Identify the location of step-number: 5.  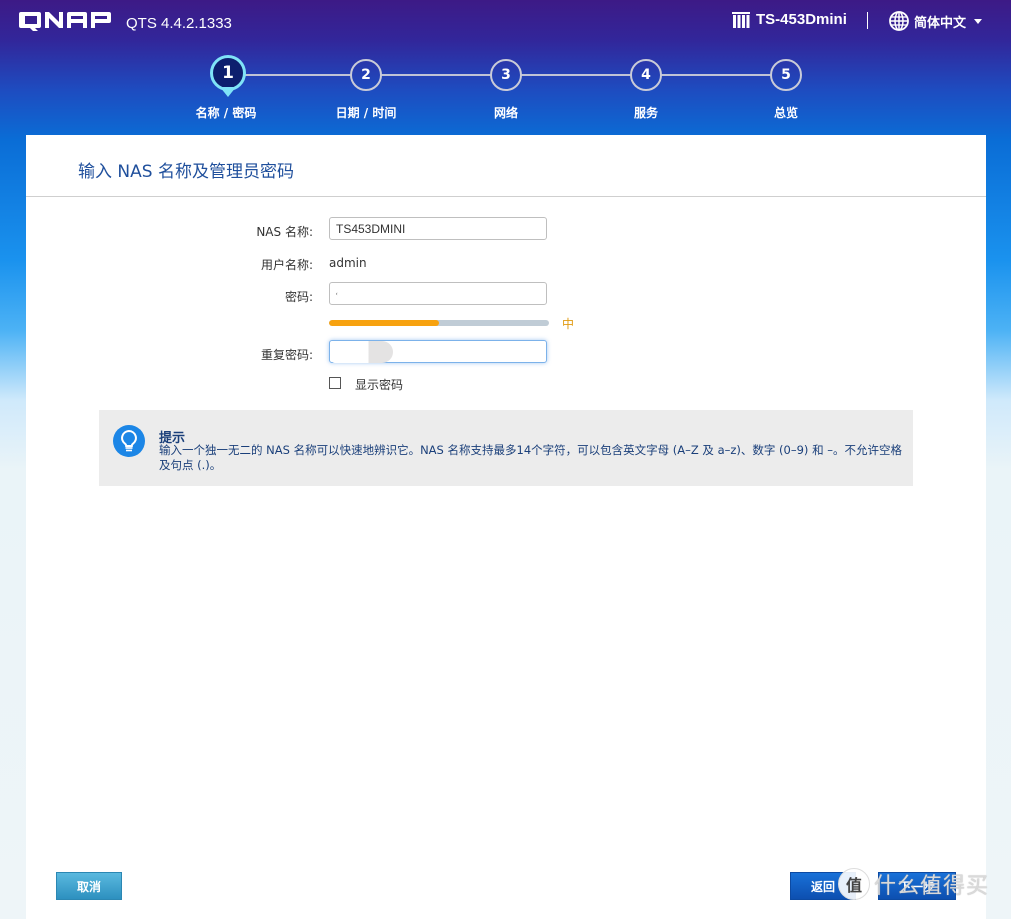
(786, 75).